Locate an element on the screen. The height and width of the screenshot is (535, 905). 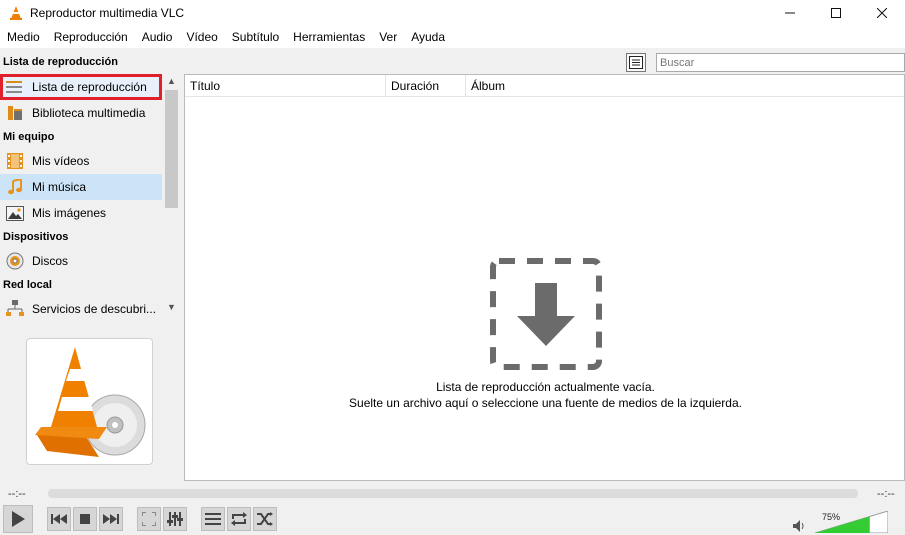
previous-button is located at coordinates (59, 519).